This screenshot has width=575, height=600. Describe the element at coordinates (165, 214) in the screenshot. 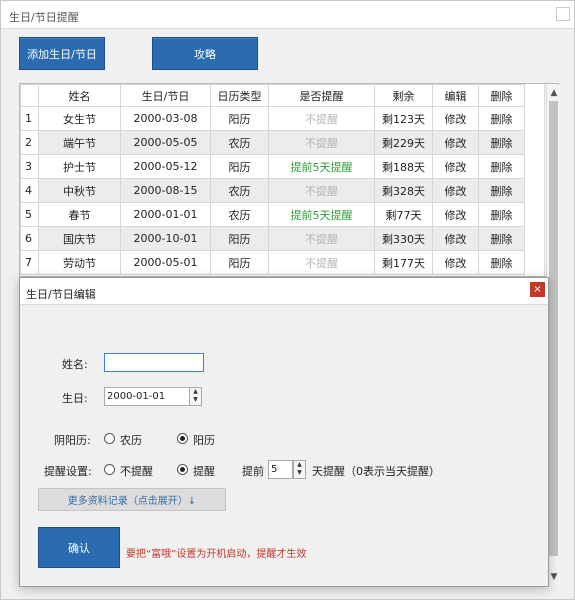

I see `cell-date: 2000-01-01` at that location.